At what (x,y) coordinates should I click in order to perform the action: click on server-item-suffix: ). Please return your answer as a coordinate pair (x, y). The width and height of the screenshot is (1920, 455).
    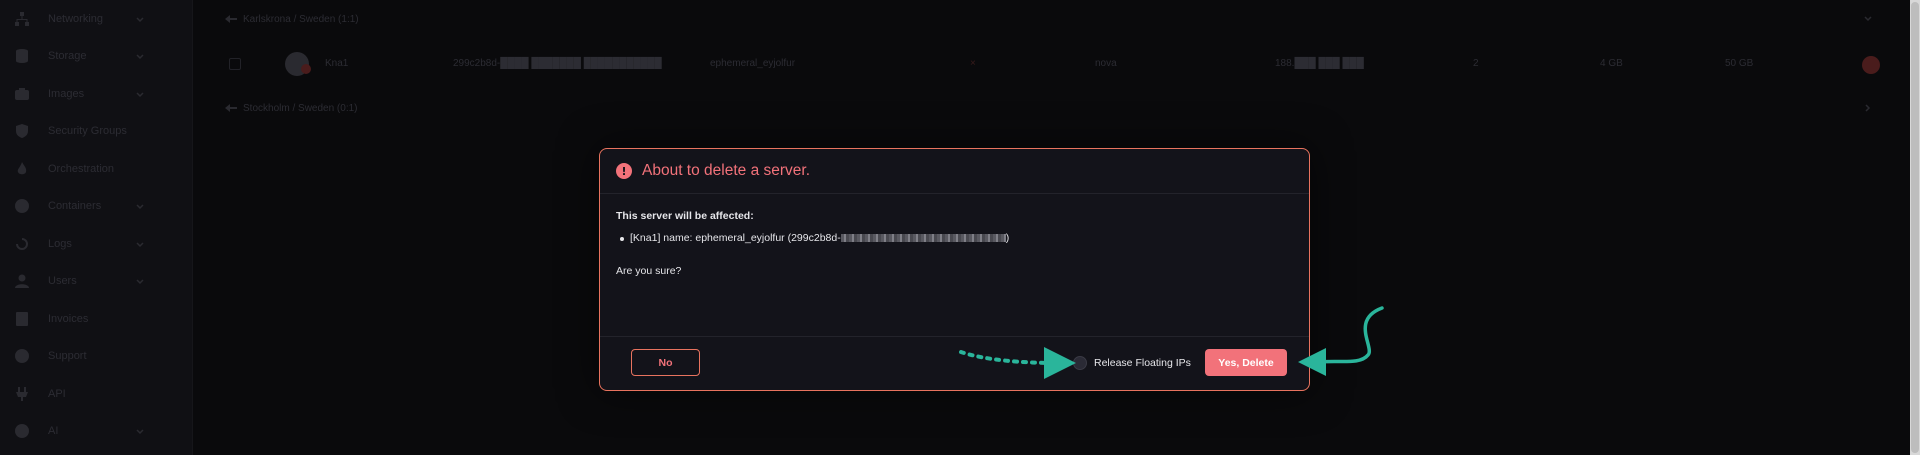
    Looking at the image, I should click on (1007, 238).